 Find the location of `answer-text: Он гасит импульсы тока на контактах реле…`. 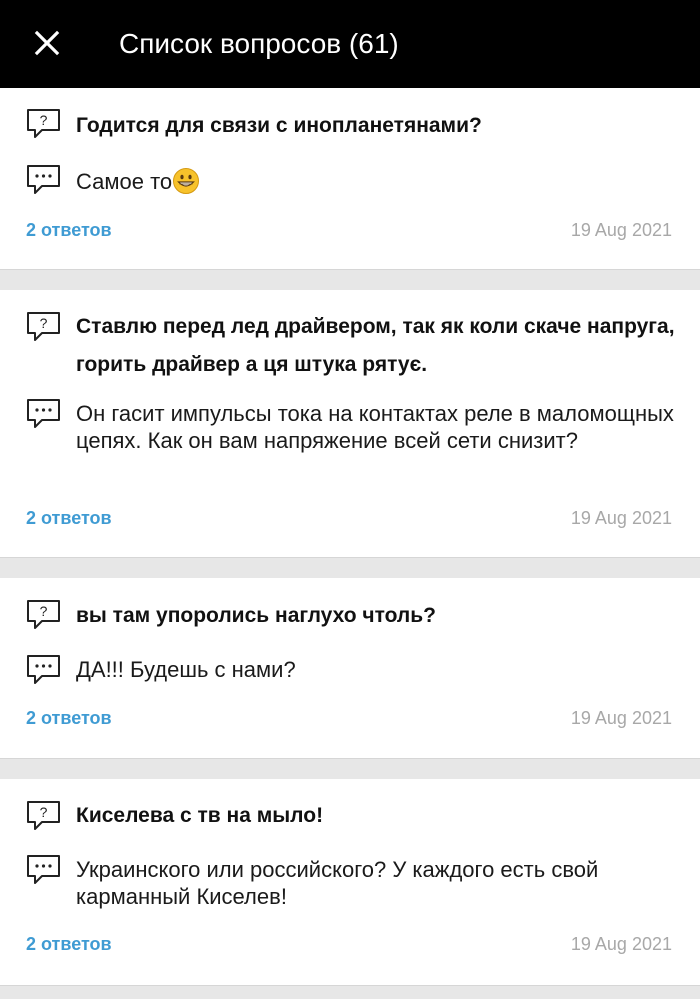

answer-text: Он гасит импульсы тока на контактах реле… is located at coordinates (375, 427).